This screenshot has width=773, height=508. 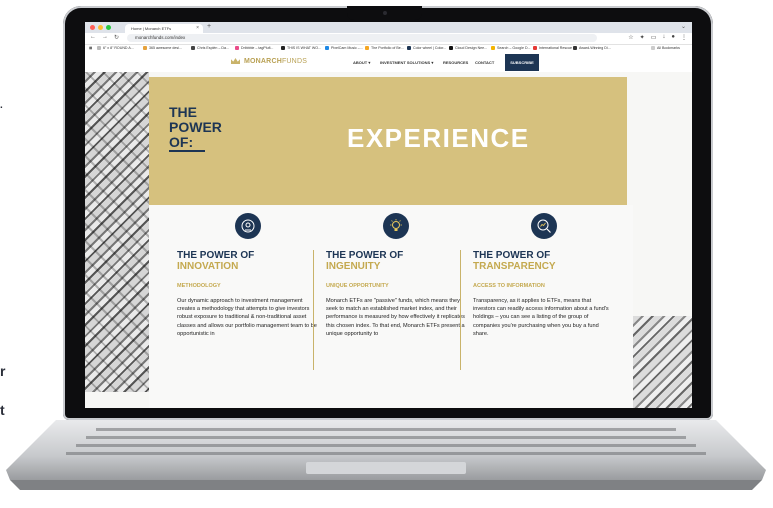 I want to click on edge-text-r: r, so click(x=3, y=371).